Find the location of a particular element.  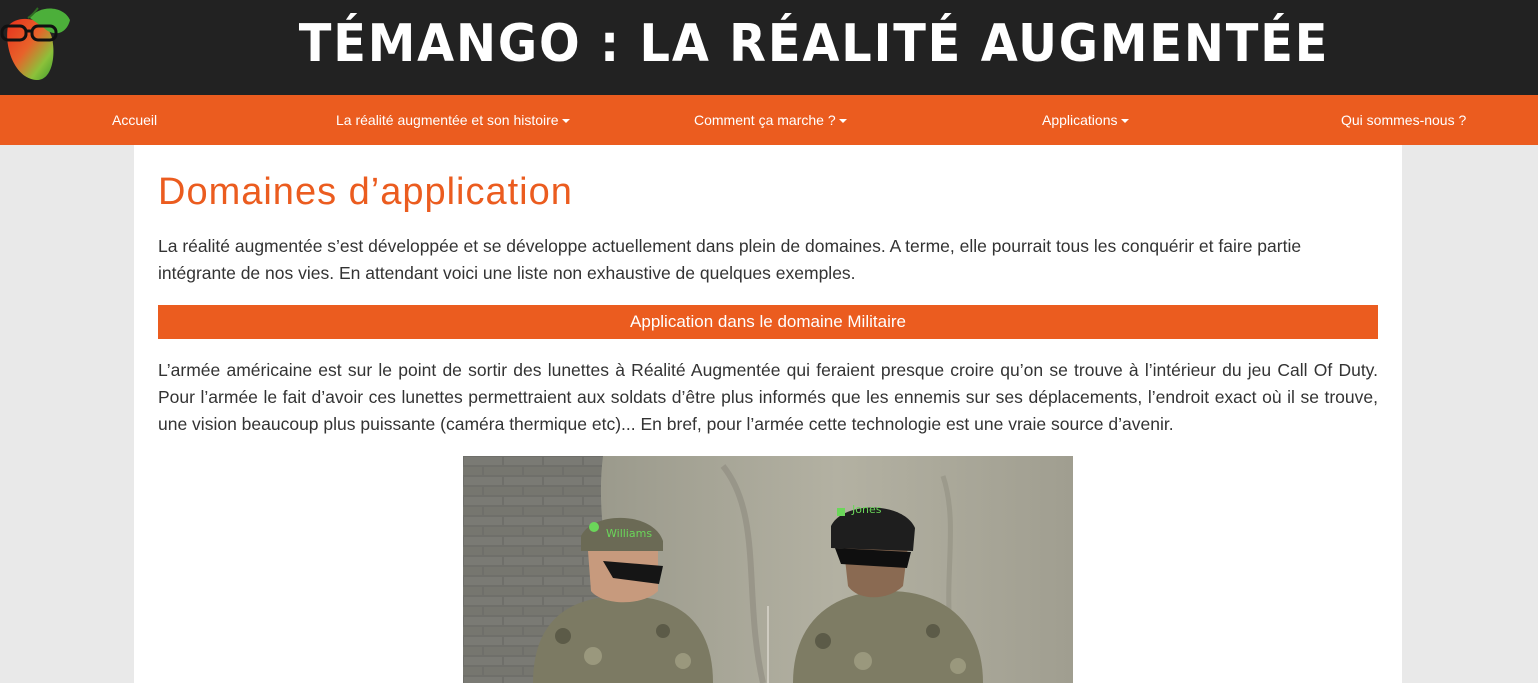

nav-item-label: La réalité augmentée et son histoire is located at coordinates (447, 120).